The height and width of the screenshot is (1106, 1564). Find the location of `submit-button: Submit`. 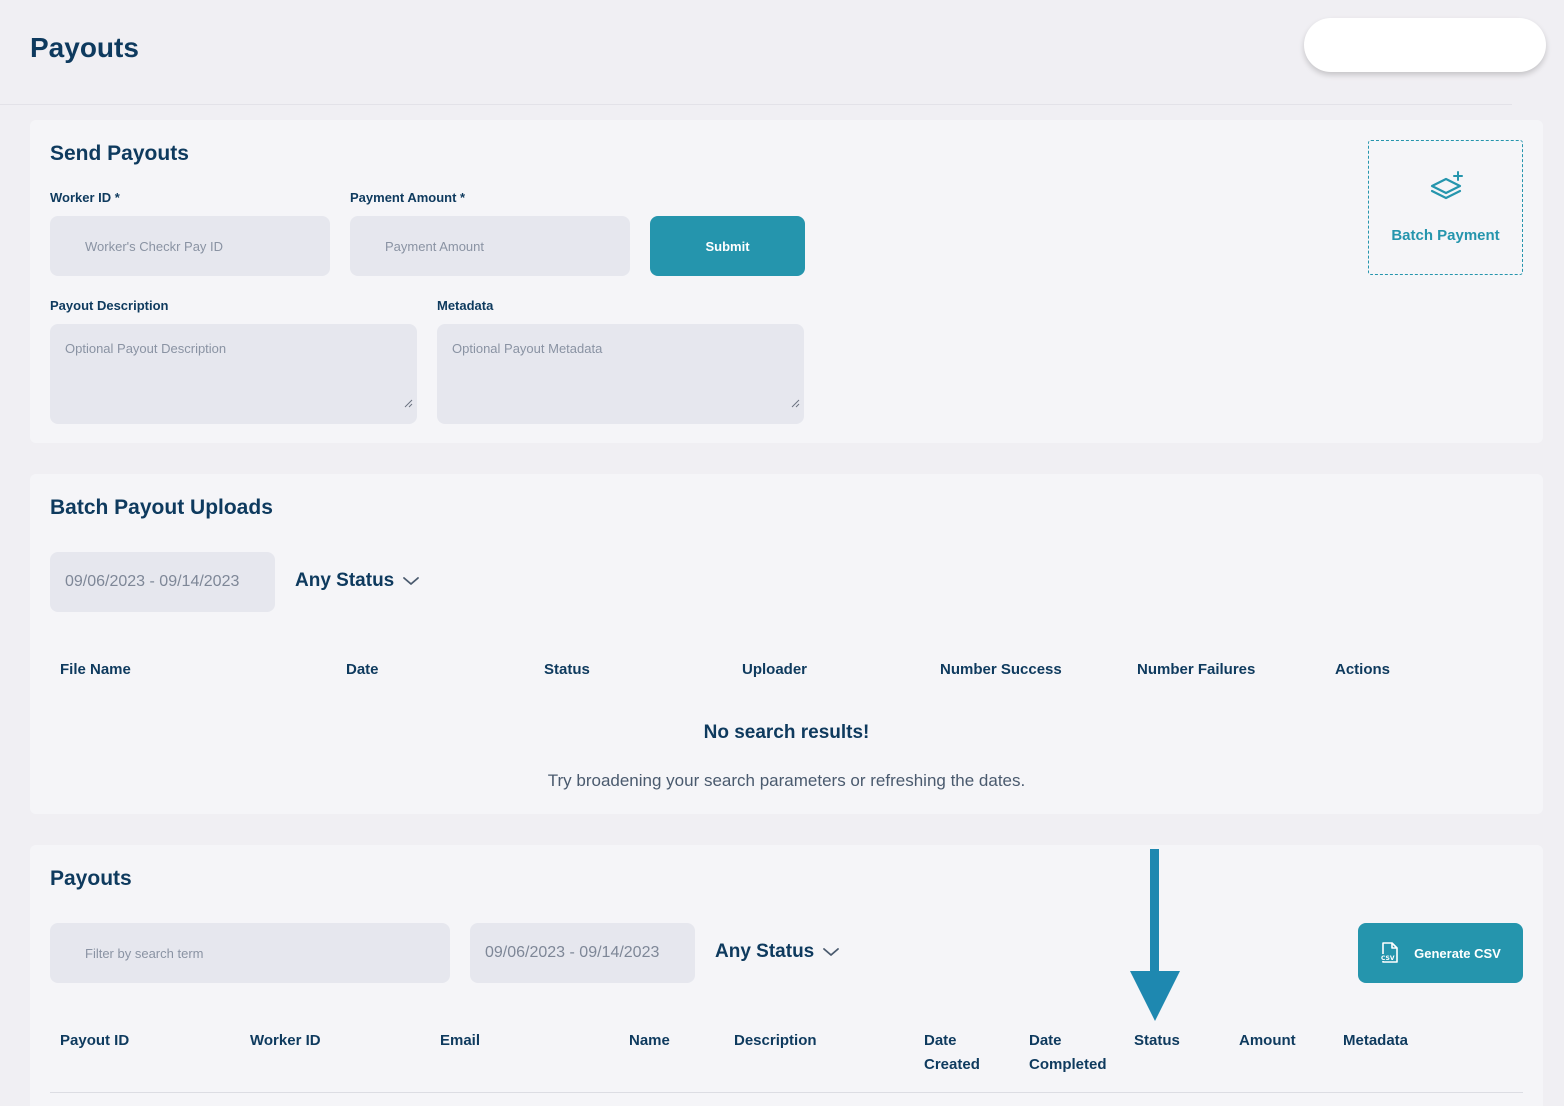

submit-button: Submit is located at coordinates (727, 246).